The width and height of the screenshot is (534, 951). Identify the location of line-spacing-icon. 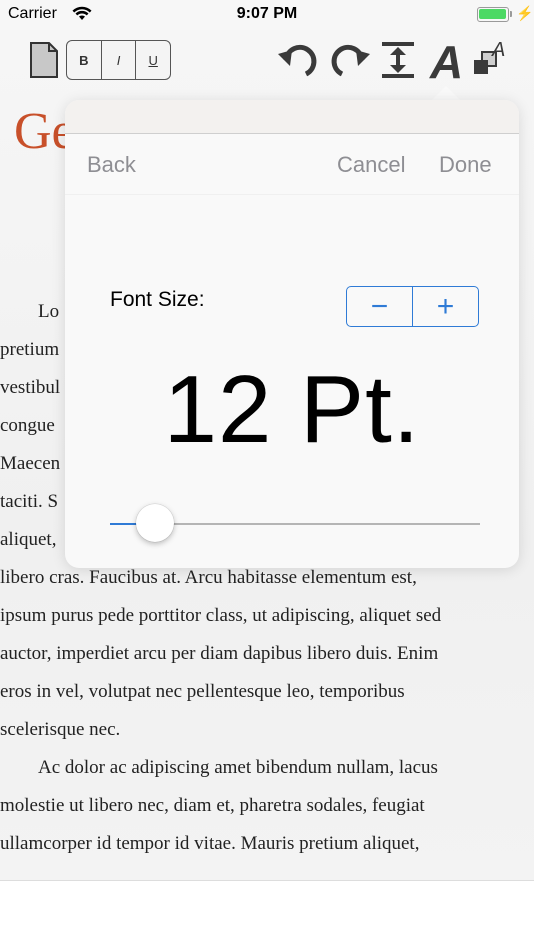
(398, 62).